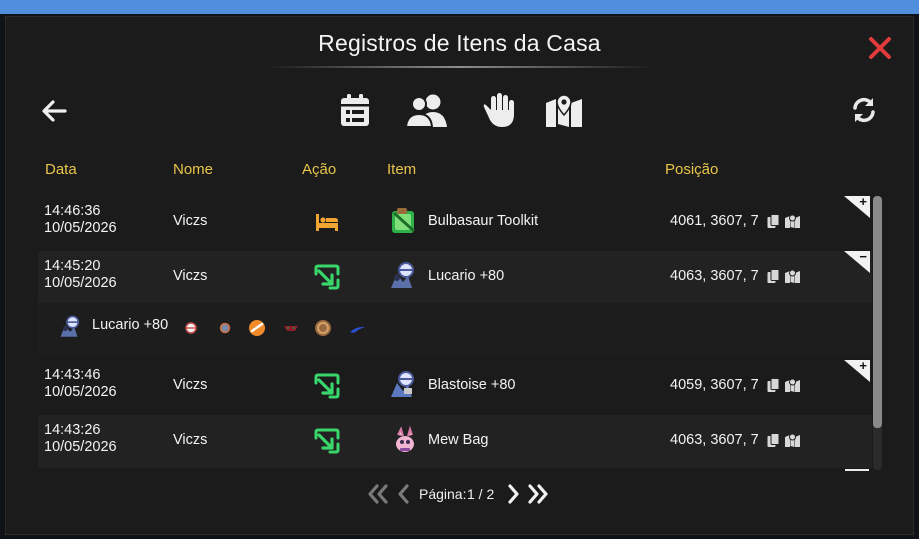  I want to click on row-datetime: 14:46:36 10/05/2026, so click(80, 220).